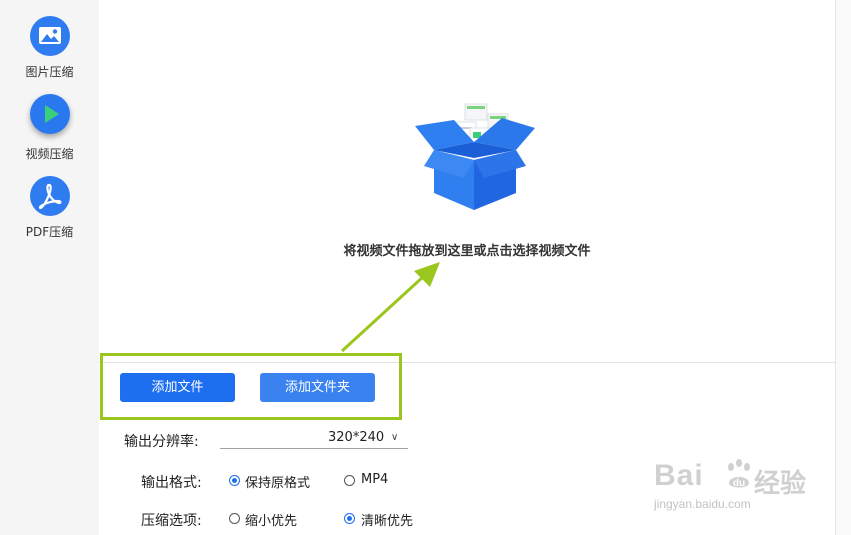 Image resolution: width=851 pixels, height=535 pixels. I want to click on format-radio-mp4, so click(349, 480).